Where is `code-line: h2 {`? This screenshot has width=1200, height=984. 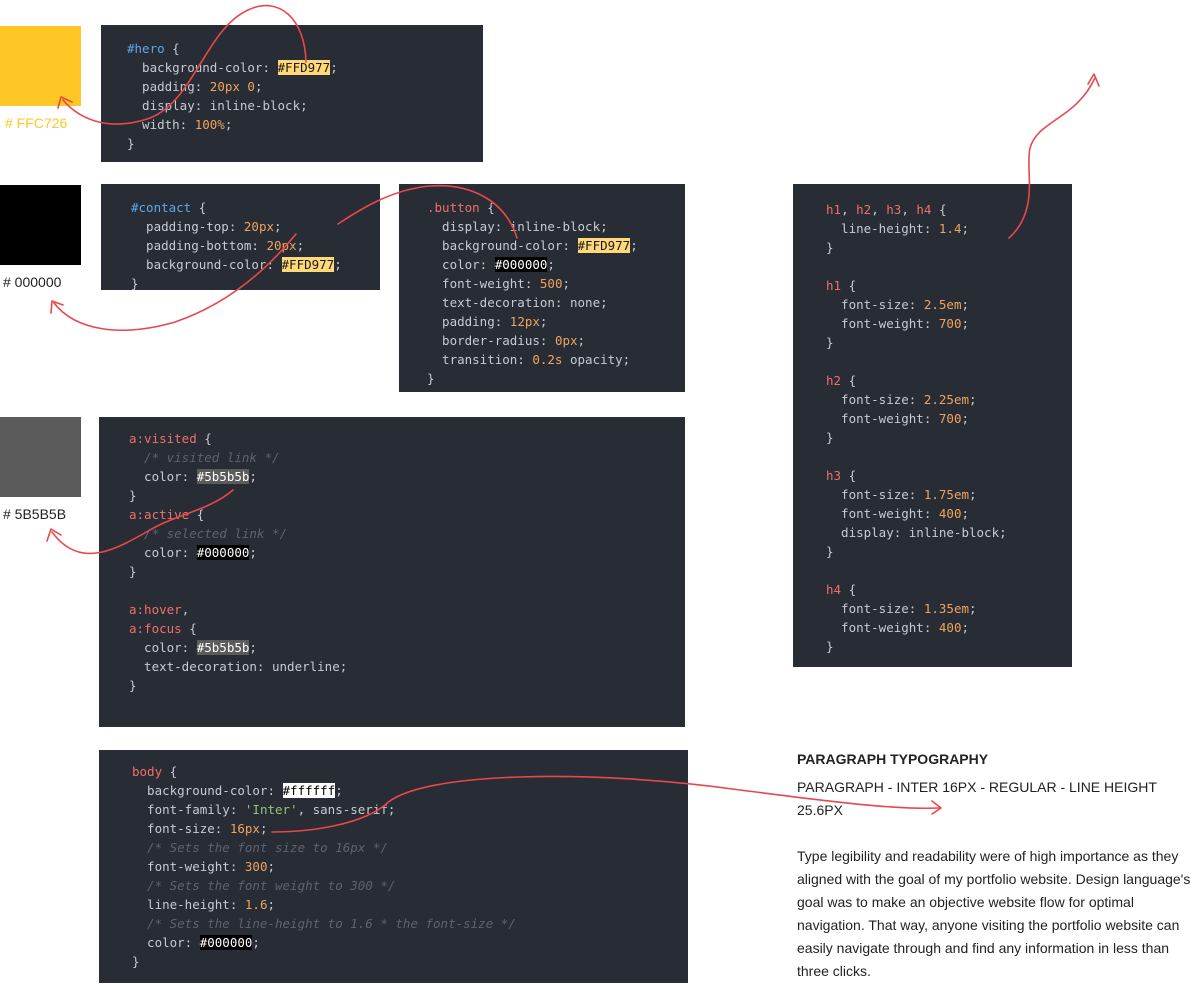 code-line: h2 { is located at coordinates (949, 380).